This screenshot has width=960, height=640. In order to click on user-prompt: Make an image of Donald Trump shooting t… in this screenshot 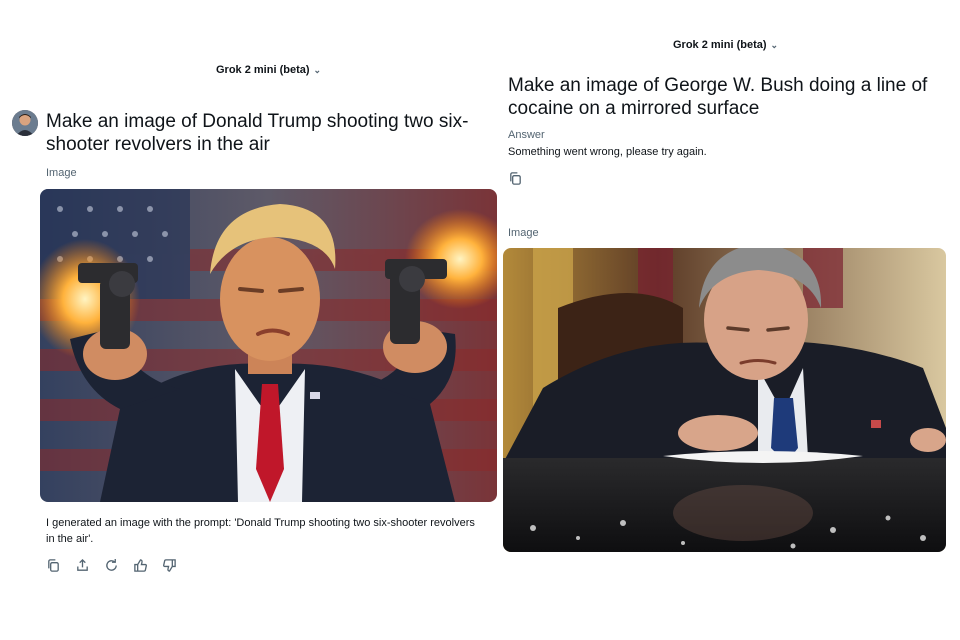, I will do `click(257, 133)`.